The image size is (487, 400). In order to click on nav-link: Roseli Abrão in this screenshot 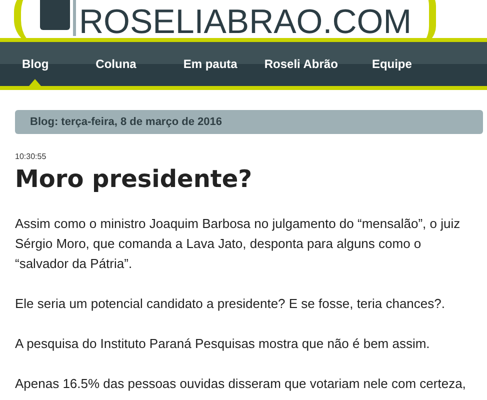, I will do `click(301, 64)`.